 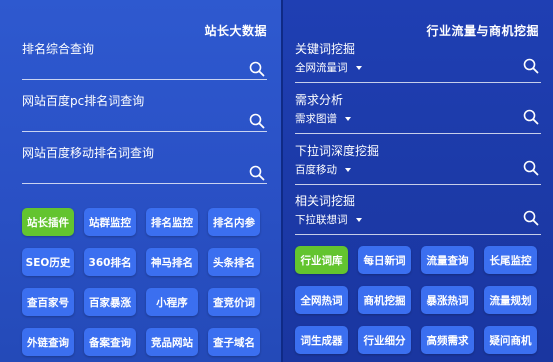 What do you see at coordinates (48, 342) in the screenshot?
I see `tool-button: 外链查询` at bounding box center [48, 342].